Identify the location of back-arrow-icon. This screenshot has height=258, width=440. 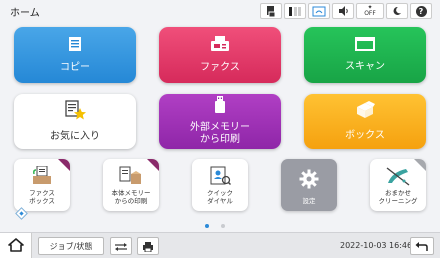
(422, 246).